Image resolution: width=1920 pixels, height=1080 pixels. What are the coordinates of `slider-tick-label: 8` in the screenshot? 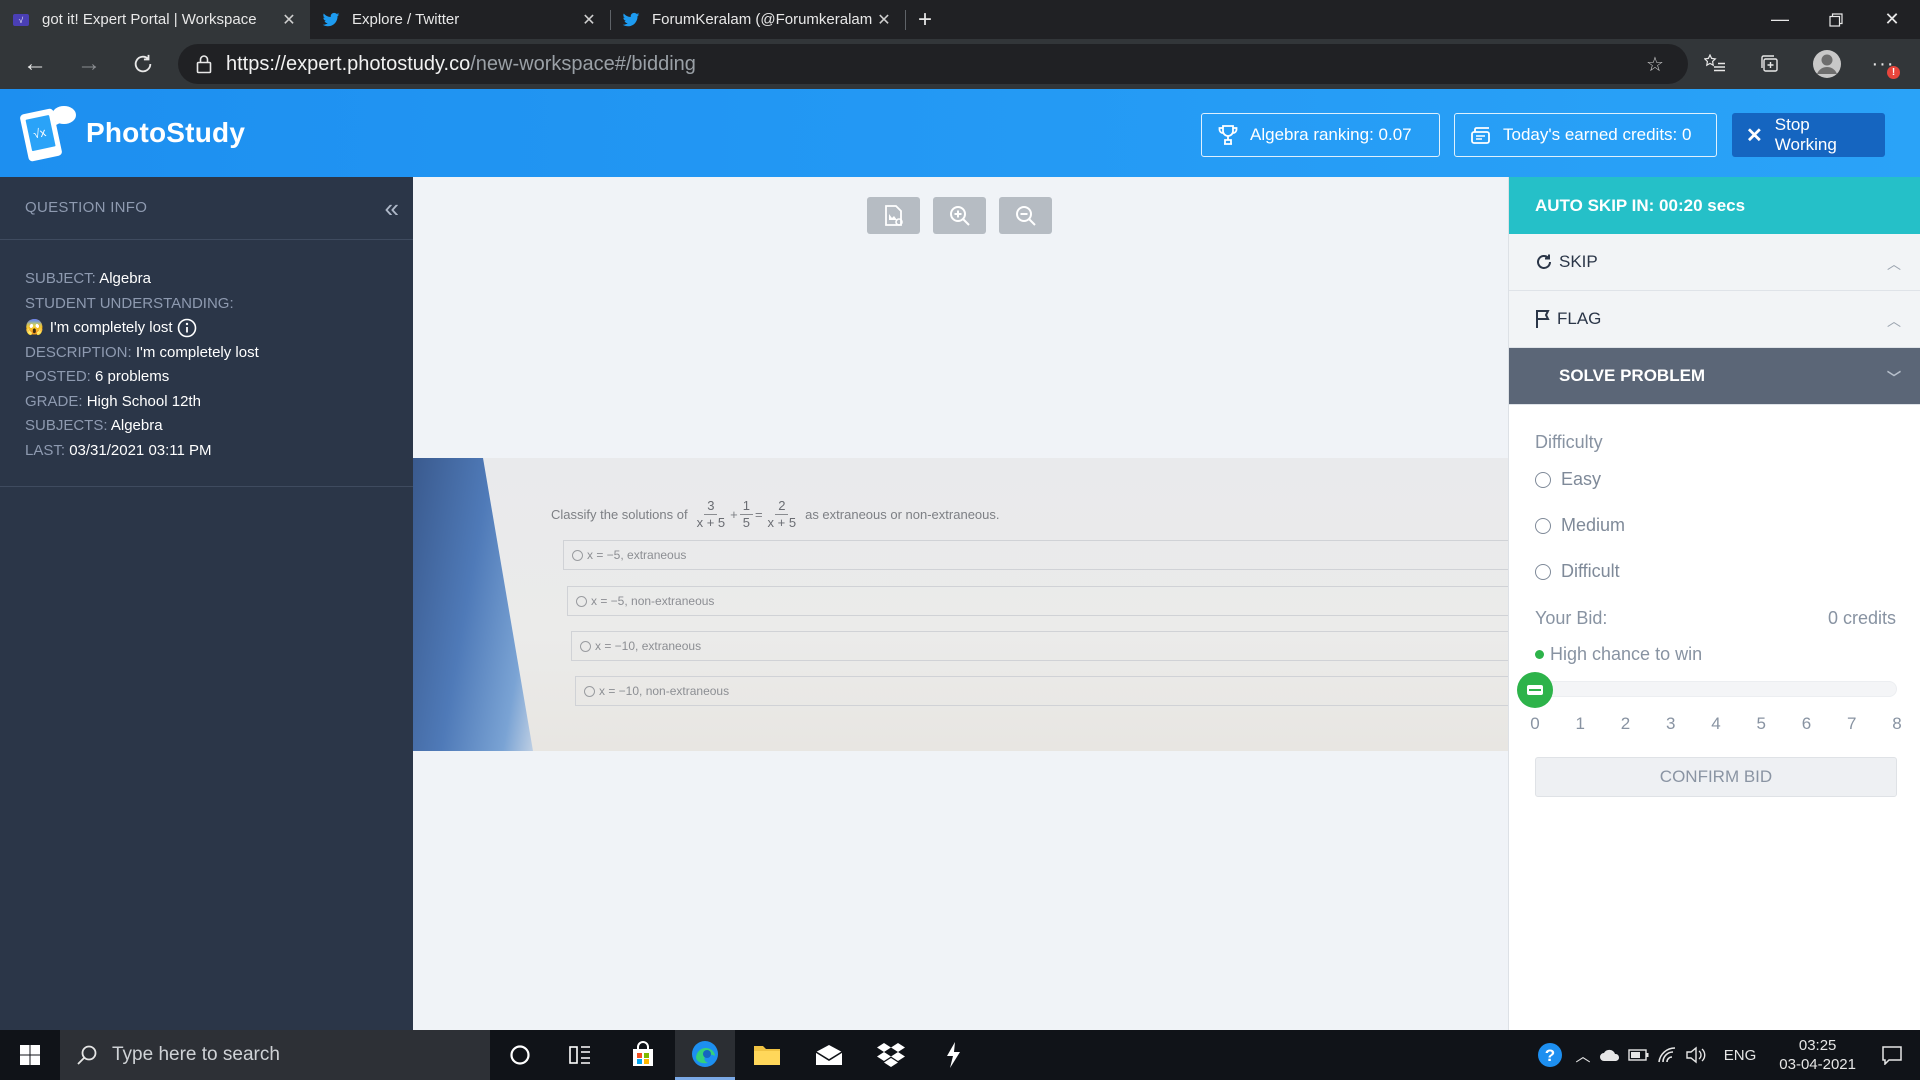 It's located at (1897, 723).